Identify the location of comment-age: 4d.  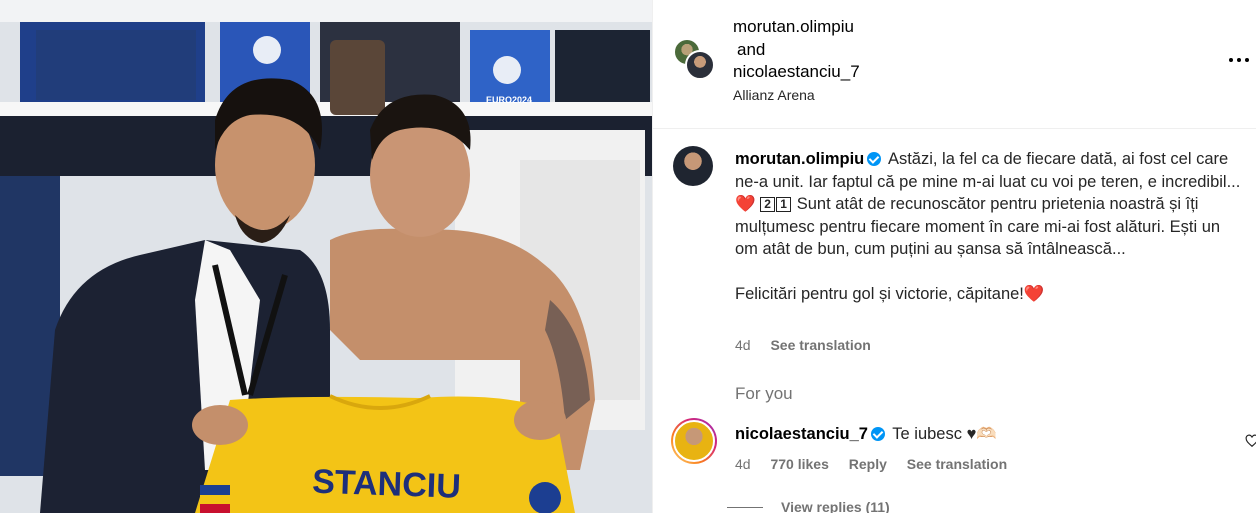
(743, 464).